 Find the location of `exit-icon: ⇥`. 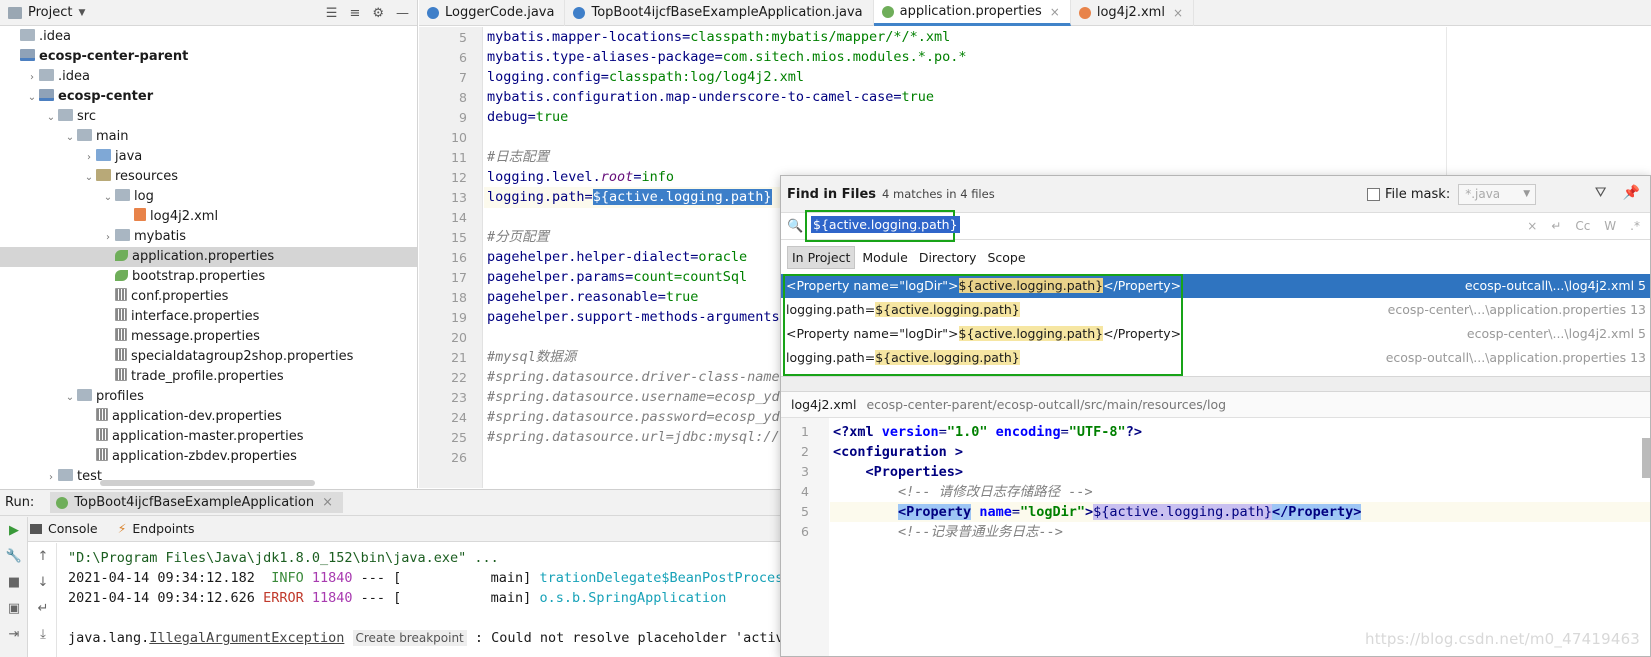

exit-icon: ⇥ is located at coordinates (14, 634).